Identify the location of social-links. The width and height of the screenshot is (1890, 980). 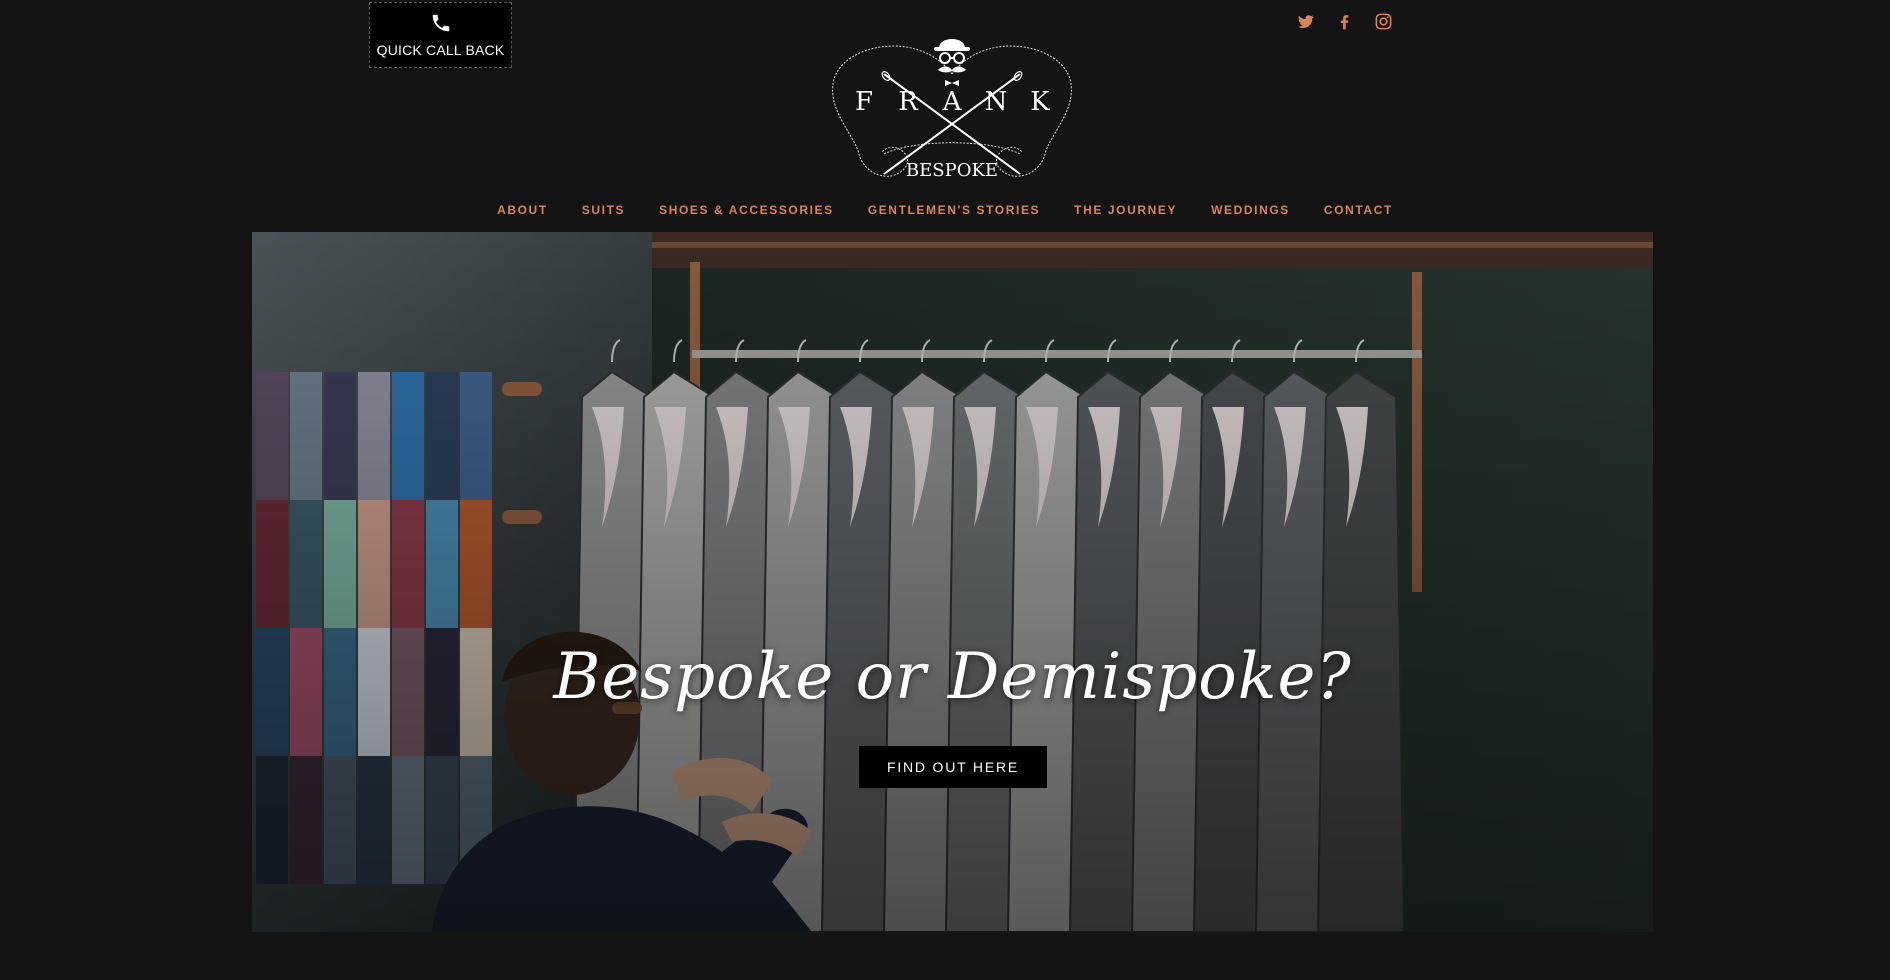
(1344, 21).